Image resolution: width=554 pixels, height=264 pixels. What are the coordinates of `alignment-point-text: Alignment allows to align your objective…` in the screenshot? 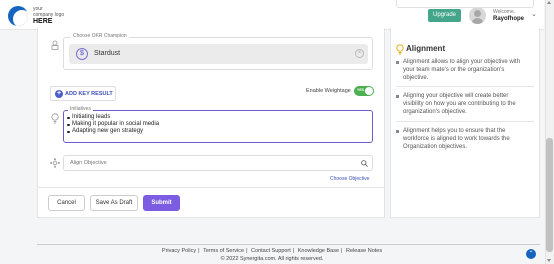 It's located at (462, 70).